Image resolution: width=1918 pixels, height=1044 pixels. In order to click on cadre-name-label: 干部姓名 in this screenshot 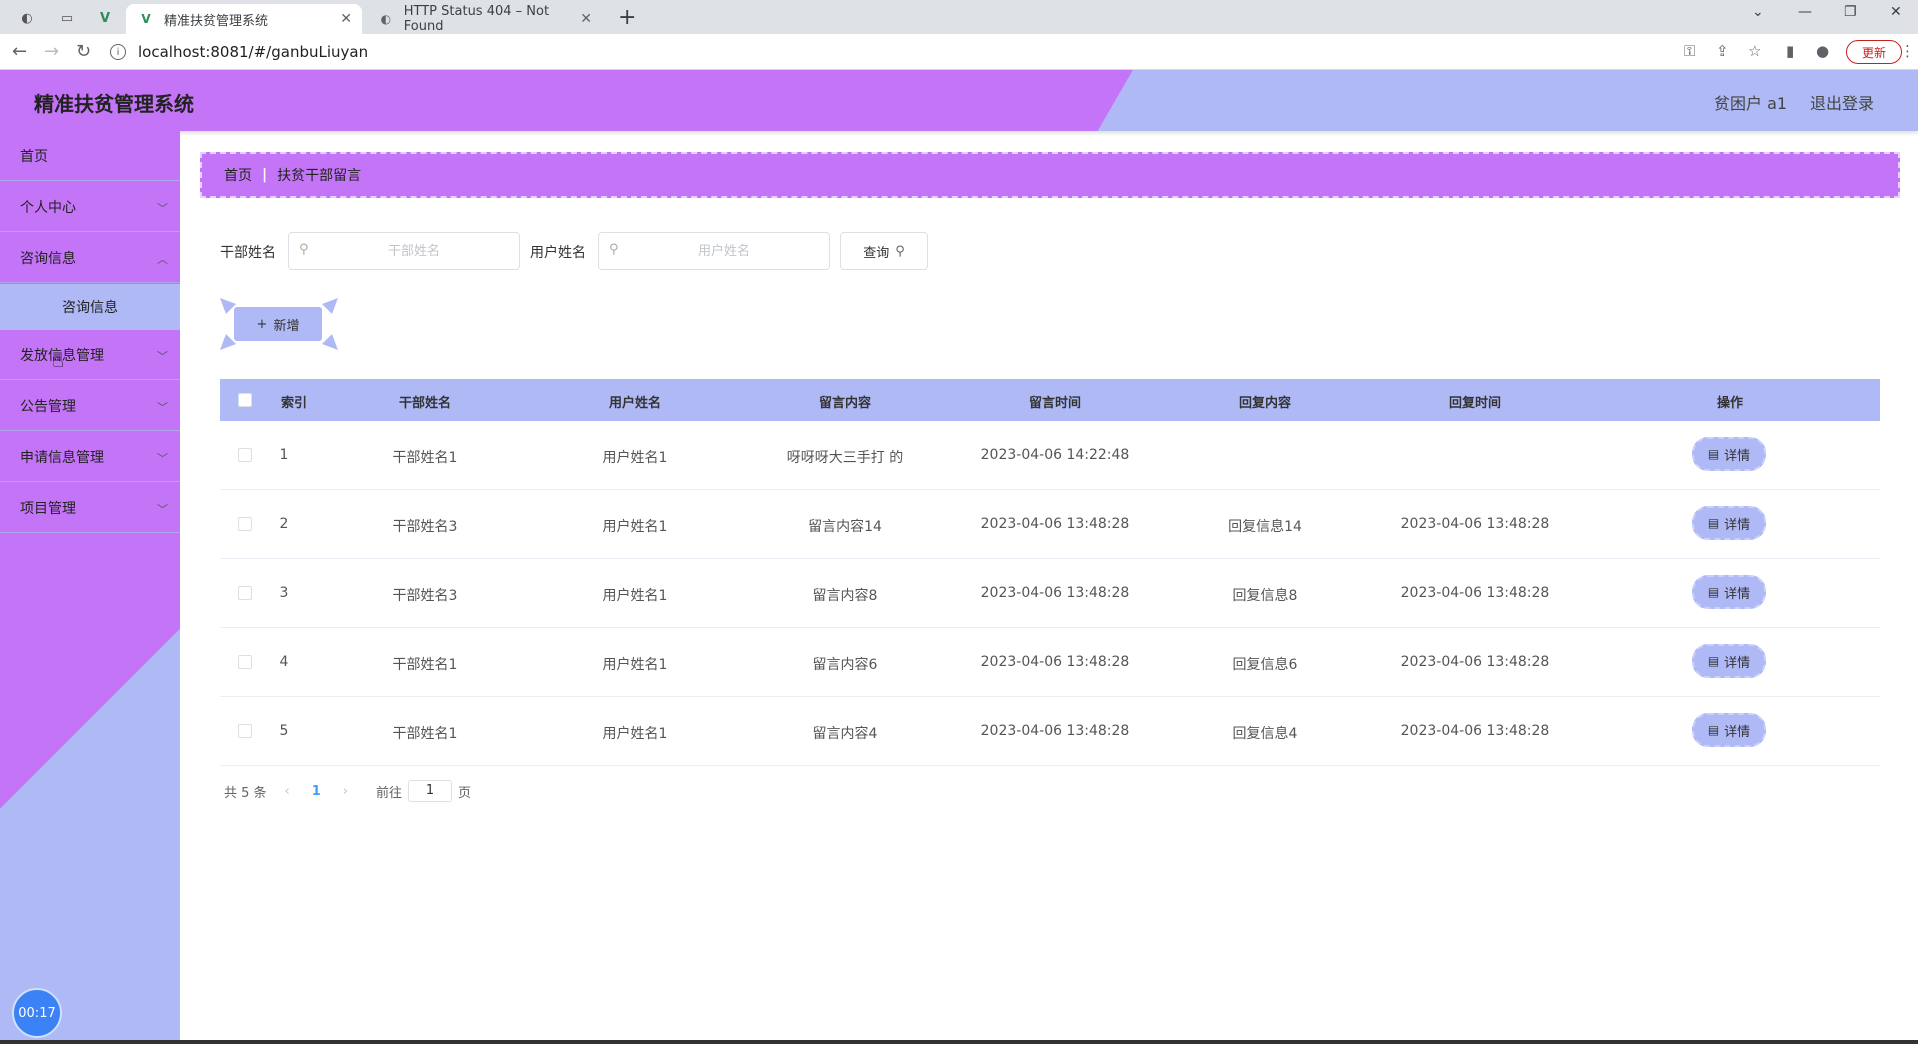, I will do `click(248, 253)`.